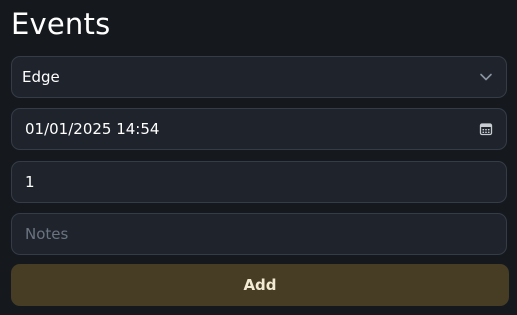  Describe the element at coordinates (259, 77) in the screenshot. I see `event-type-select: Edge` at that location.